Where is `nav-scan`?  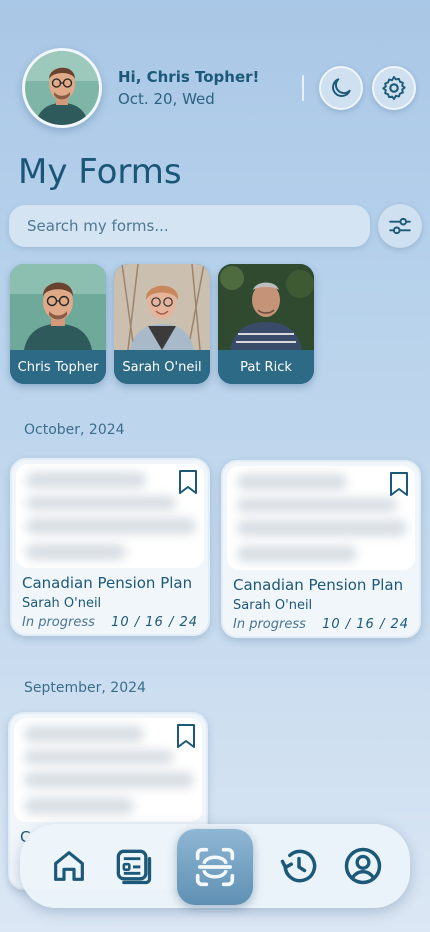 nav-scan is located at coordinates (215, 867).